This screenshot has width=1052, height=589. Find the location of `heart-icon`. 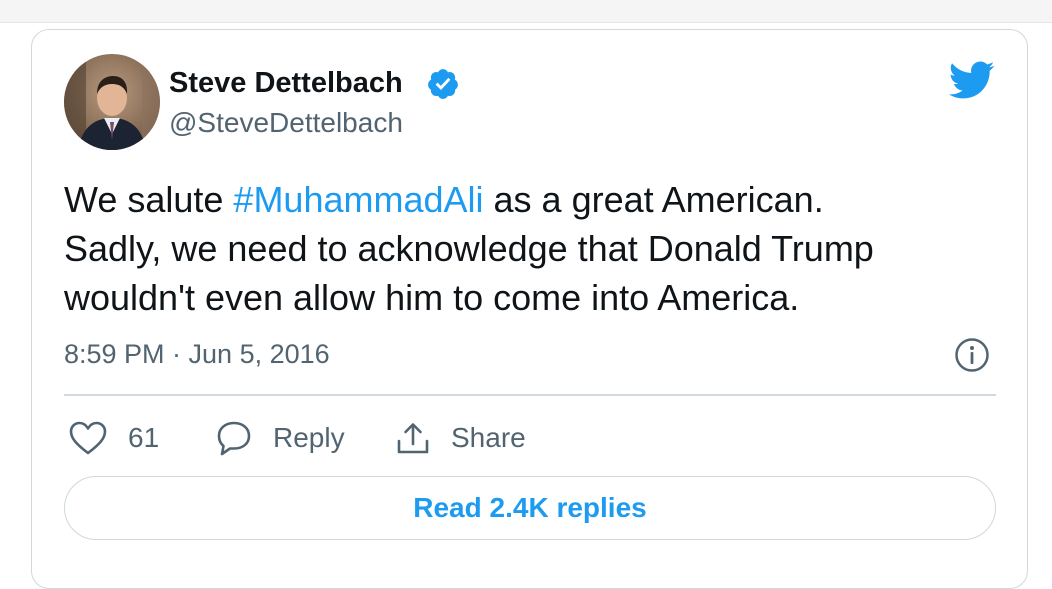

heart-icon is located at coordinates (88, 438).